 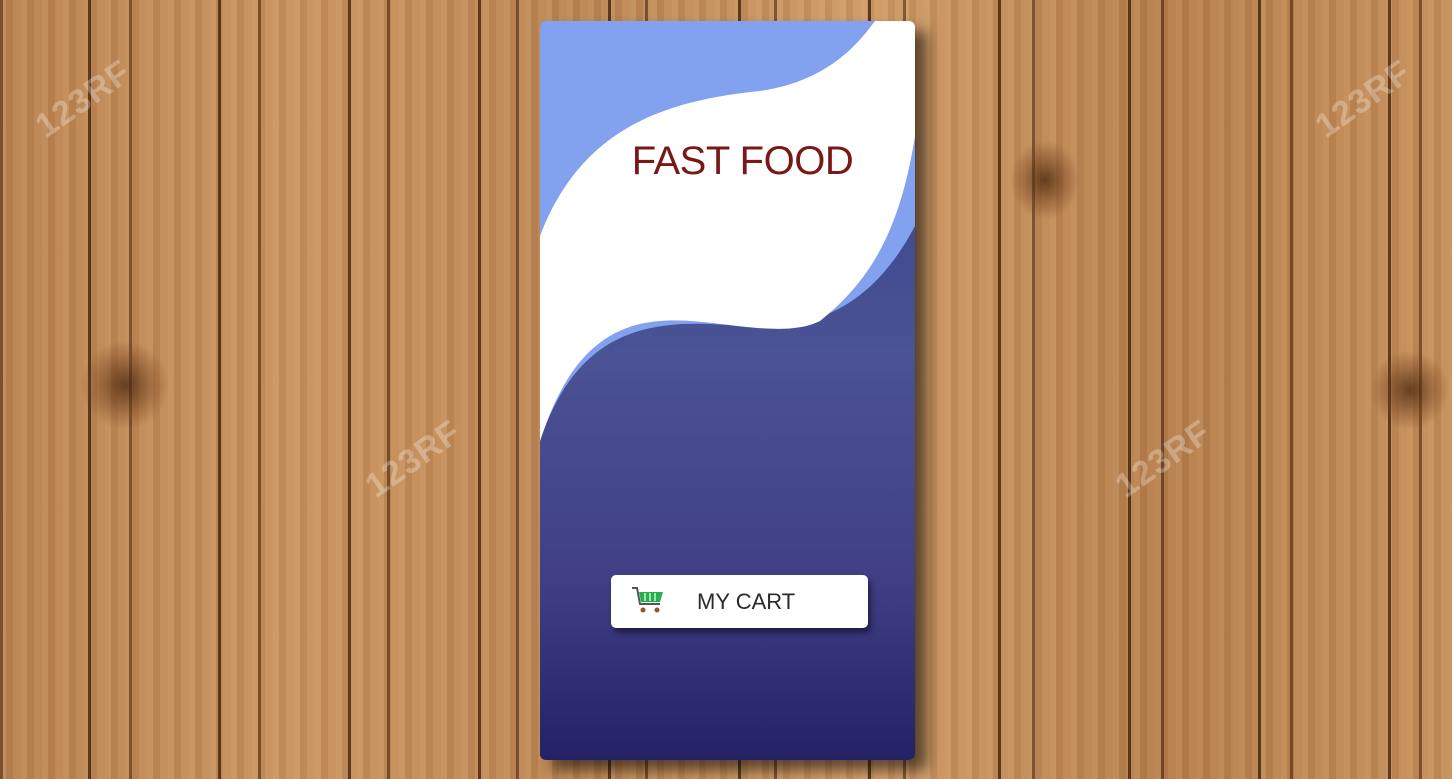 What do you see at coordinates (742, 161) in the screenshot?
I see `page-title: FAST FOOD` at bounding box center [742, 161].